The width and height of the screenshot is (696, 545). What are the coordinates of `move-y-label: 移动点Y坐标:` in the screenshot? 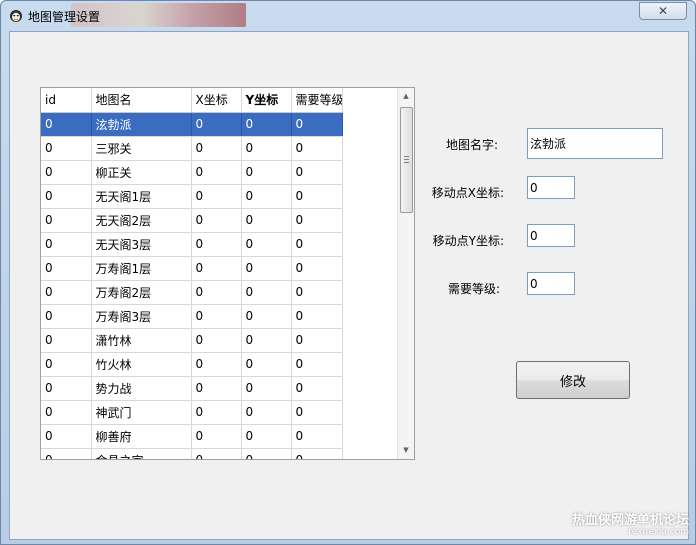 It's located at (468, 241).